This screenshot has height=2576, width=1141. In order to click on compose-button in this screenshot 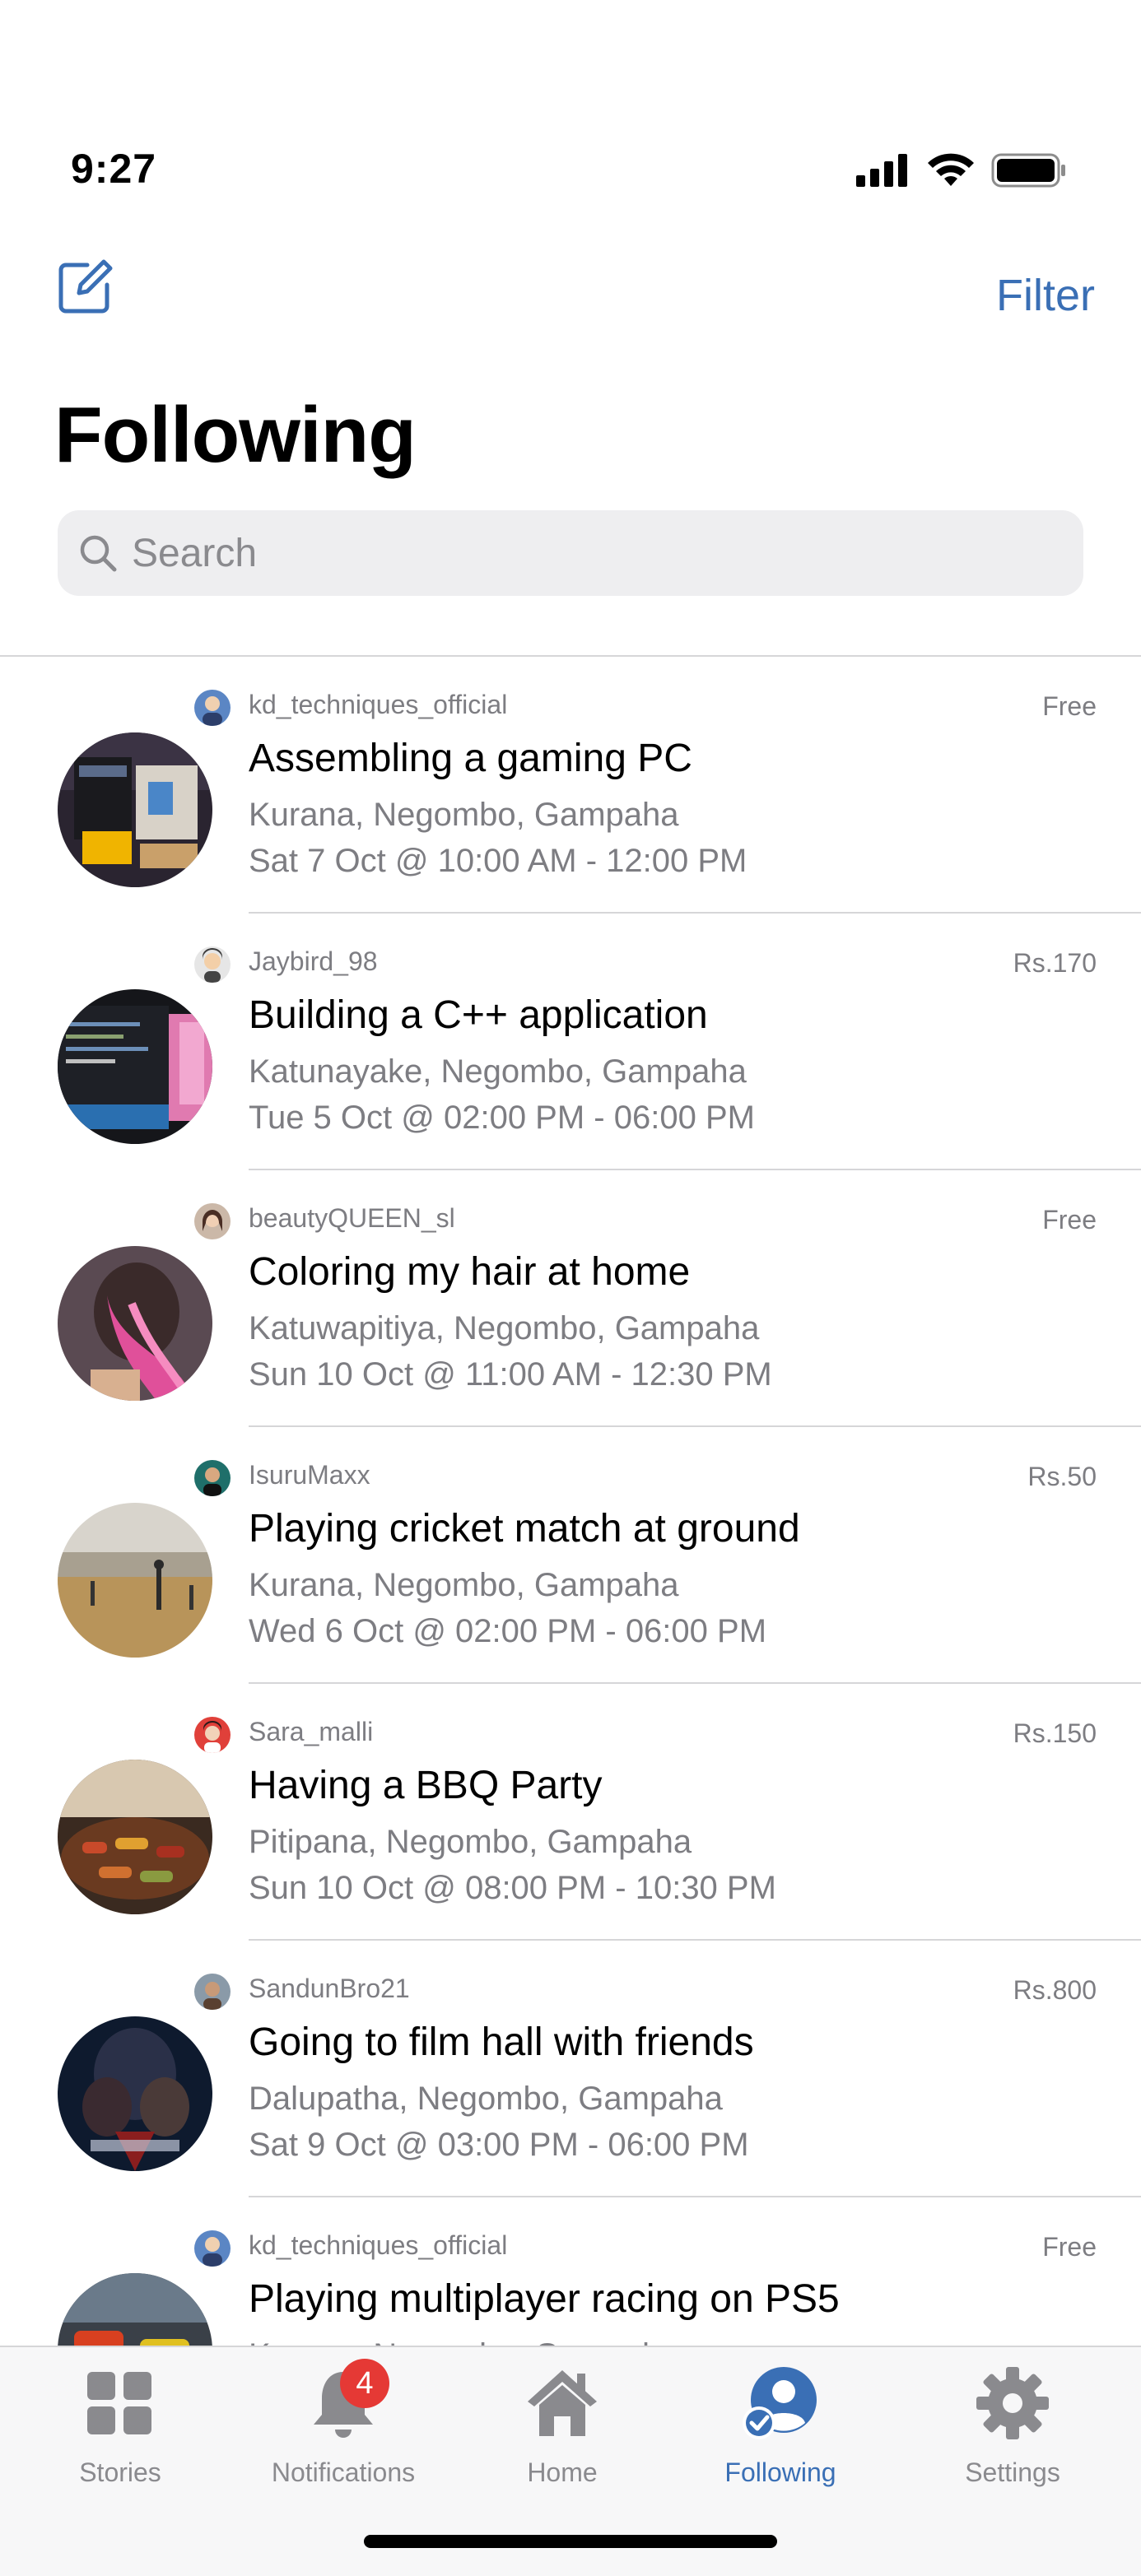, I will do `click(85, 286)`.